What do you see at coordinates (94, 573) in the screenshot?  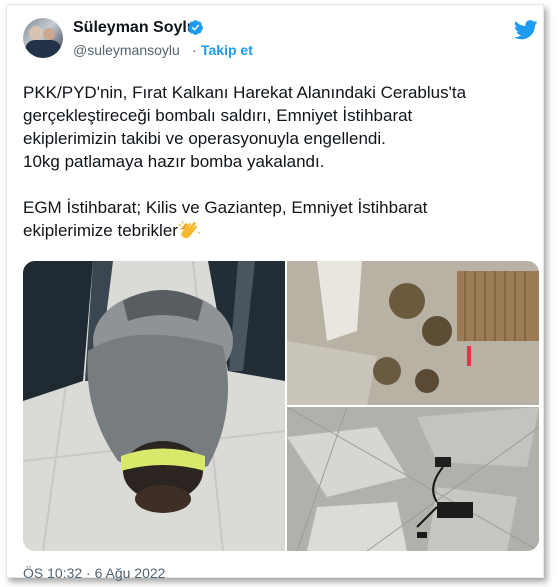 I see `tweet-timestamp: ÖS 10:32 · 6 Ağu 2022` at bounding box center [94, 573].